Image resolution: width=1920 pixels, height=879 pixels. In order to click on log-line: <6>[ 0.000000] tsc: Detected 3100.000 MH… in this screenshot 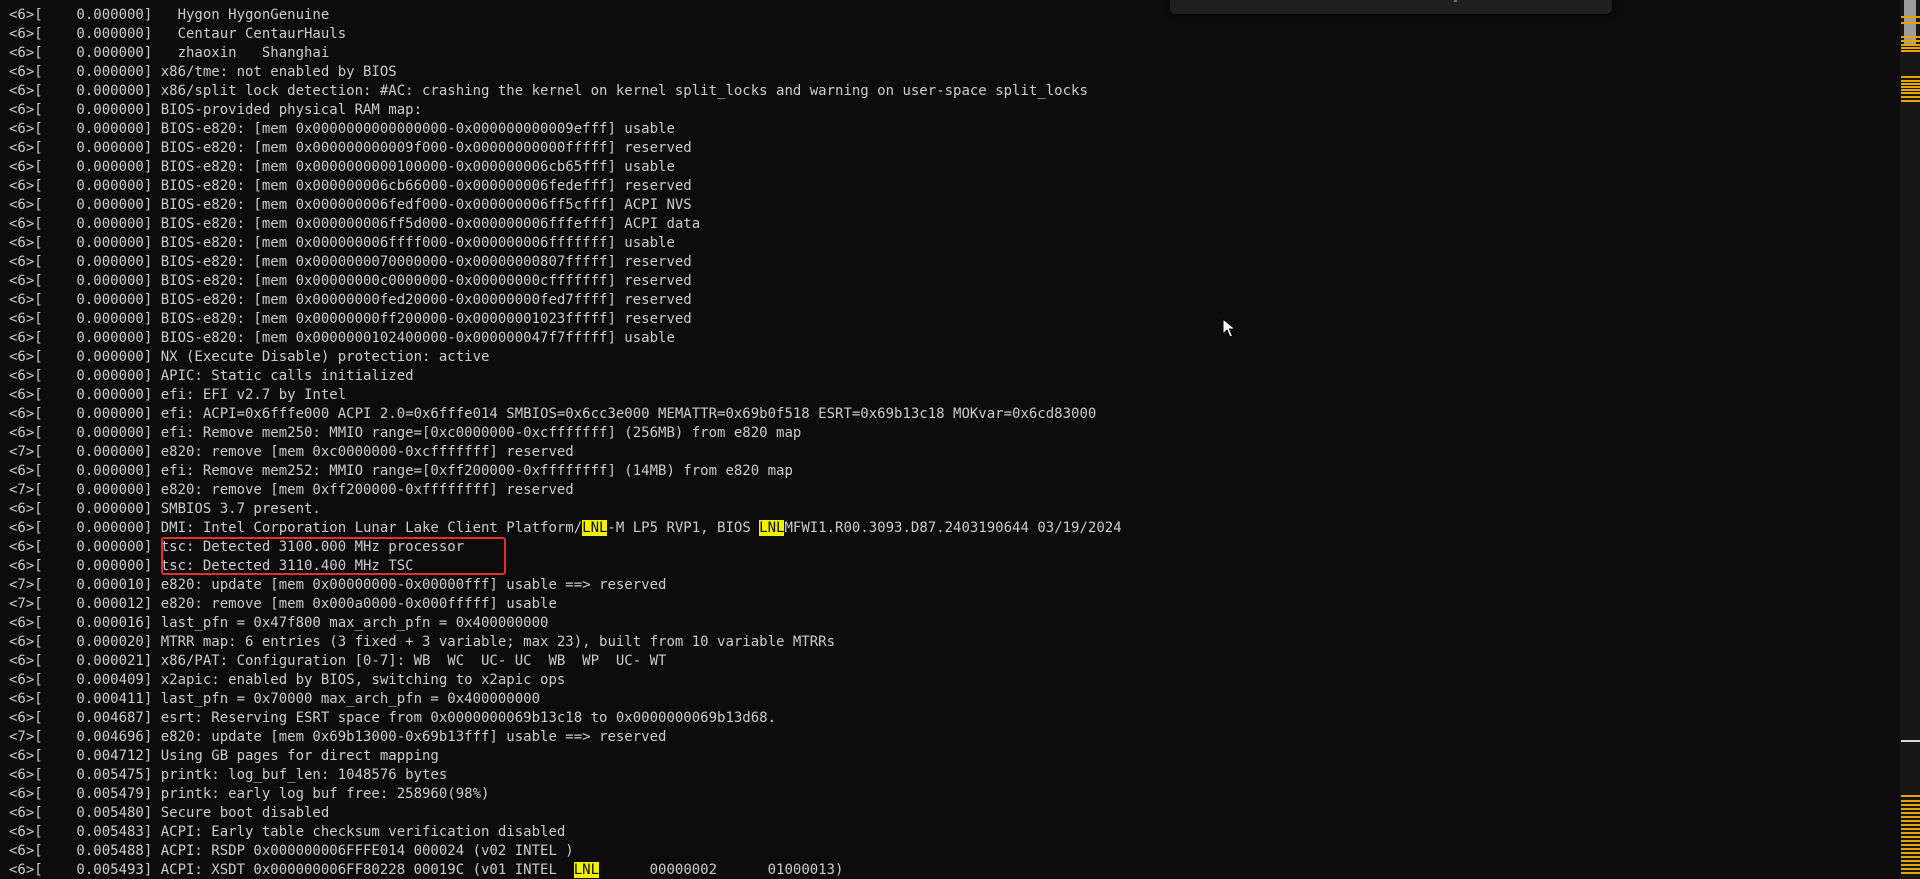, I will do `click(237, 547)`.